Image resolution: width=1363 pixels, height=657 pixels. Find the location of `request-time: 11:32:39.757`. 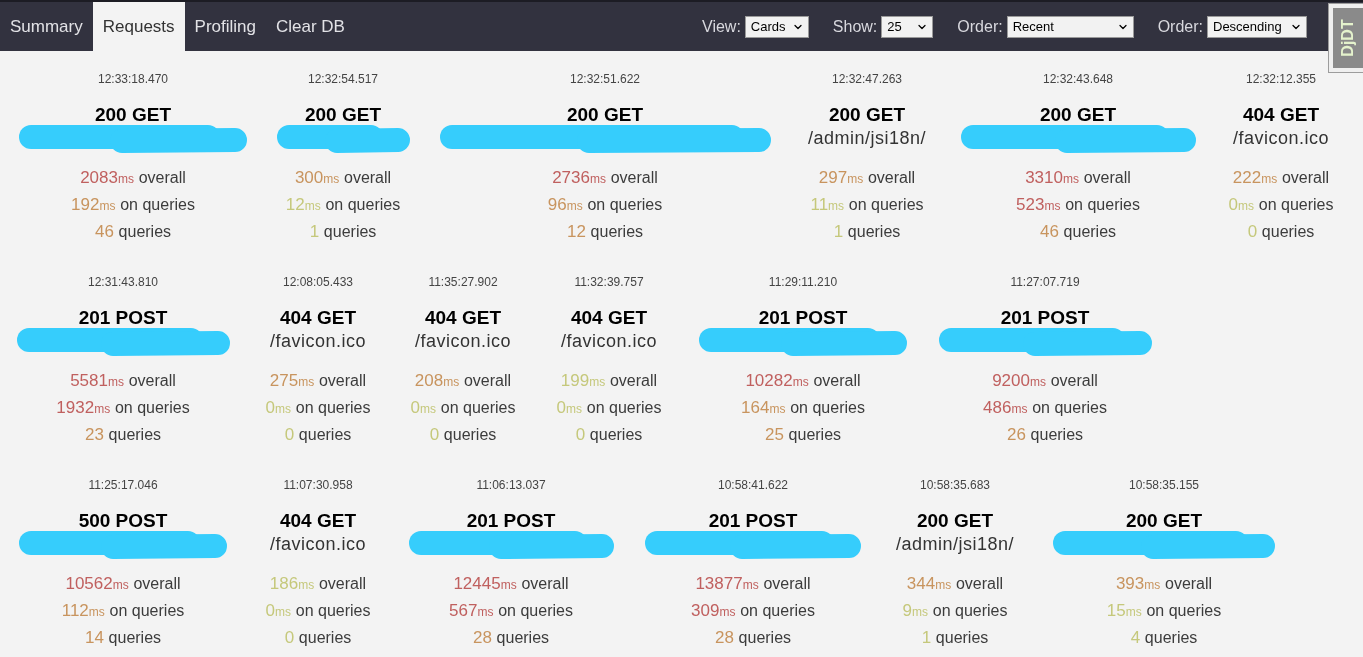

request-time: 11:32:39.757 is located at coordinates (609, 282).